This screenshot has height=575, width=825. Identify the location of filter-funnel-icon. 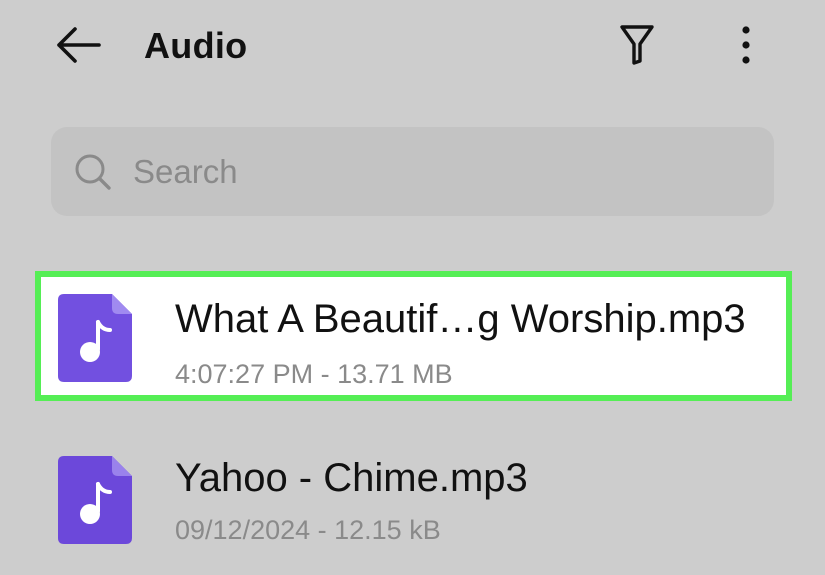
(637, 45).